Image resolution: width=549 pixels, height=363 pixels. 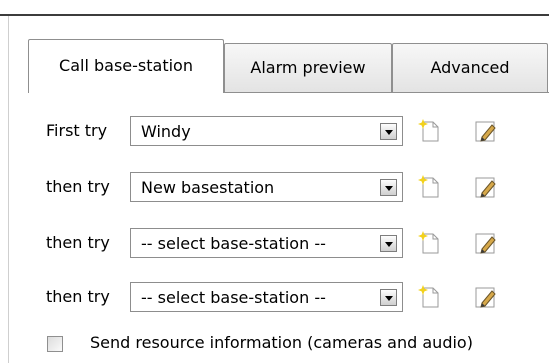 I want to click on tab-advanced: Advanced, so click(x=470, y=68).